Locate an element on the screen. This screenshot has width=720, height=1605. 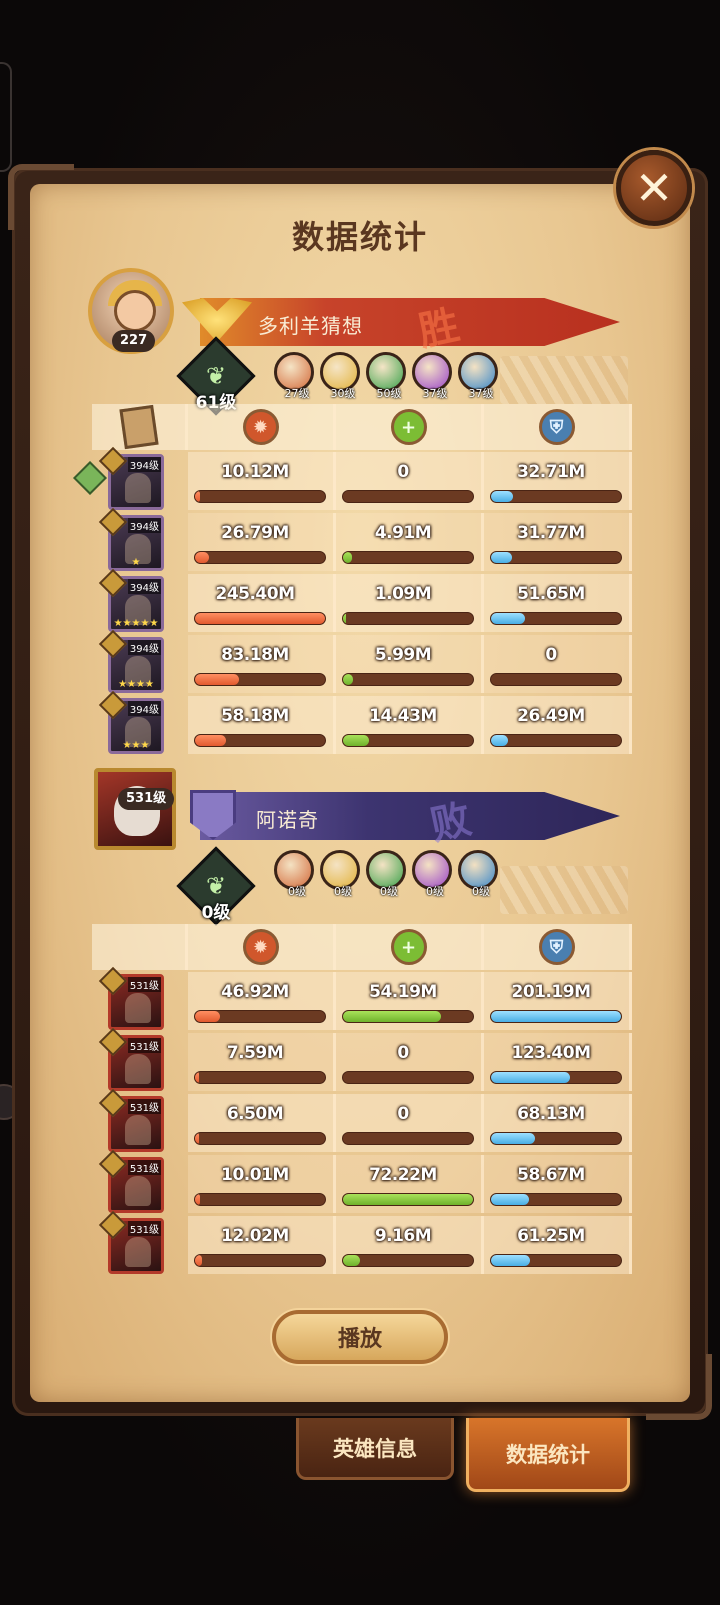
hero-cell: 394级 ★ is located at coordinates (140, 539).